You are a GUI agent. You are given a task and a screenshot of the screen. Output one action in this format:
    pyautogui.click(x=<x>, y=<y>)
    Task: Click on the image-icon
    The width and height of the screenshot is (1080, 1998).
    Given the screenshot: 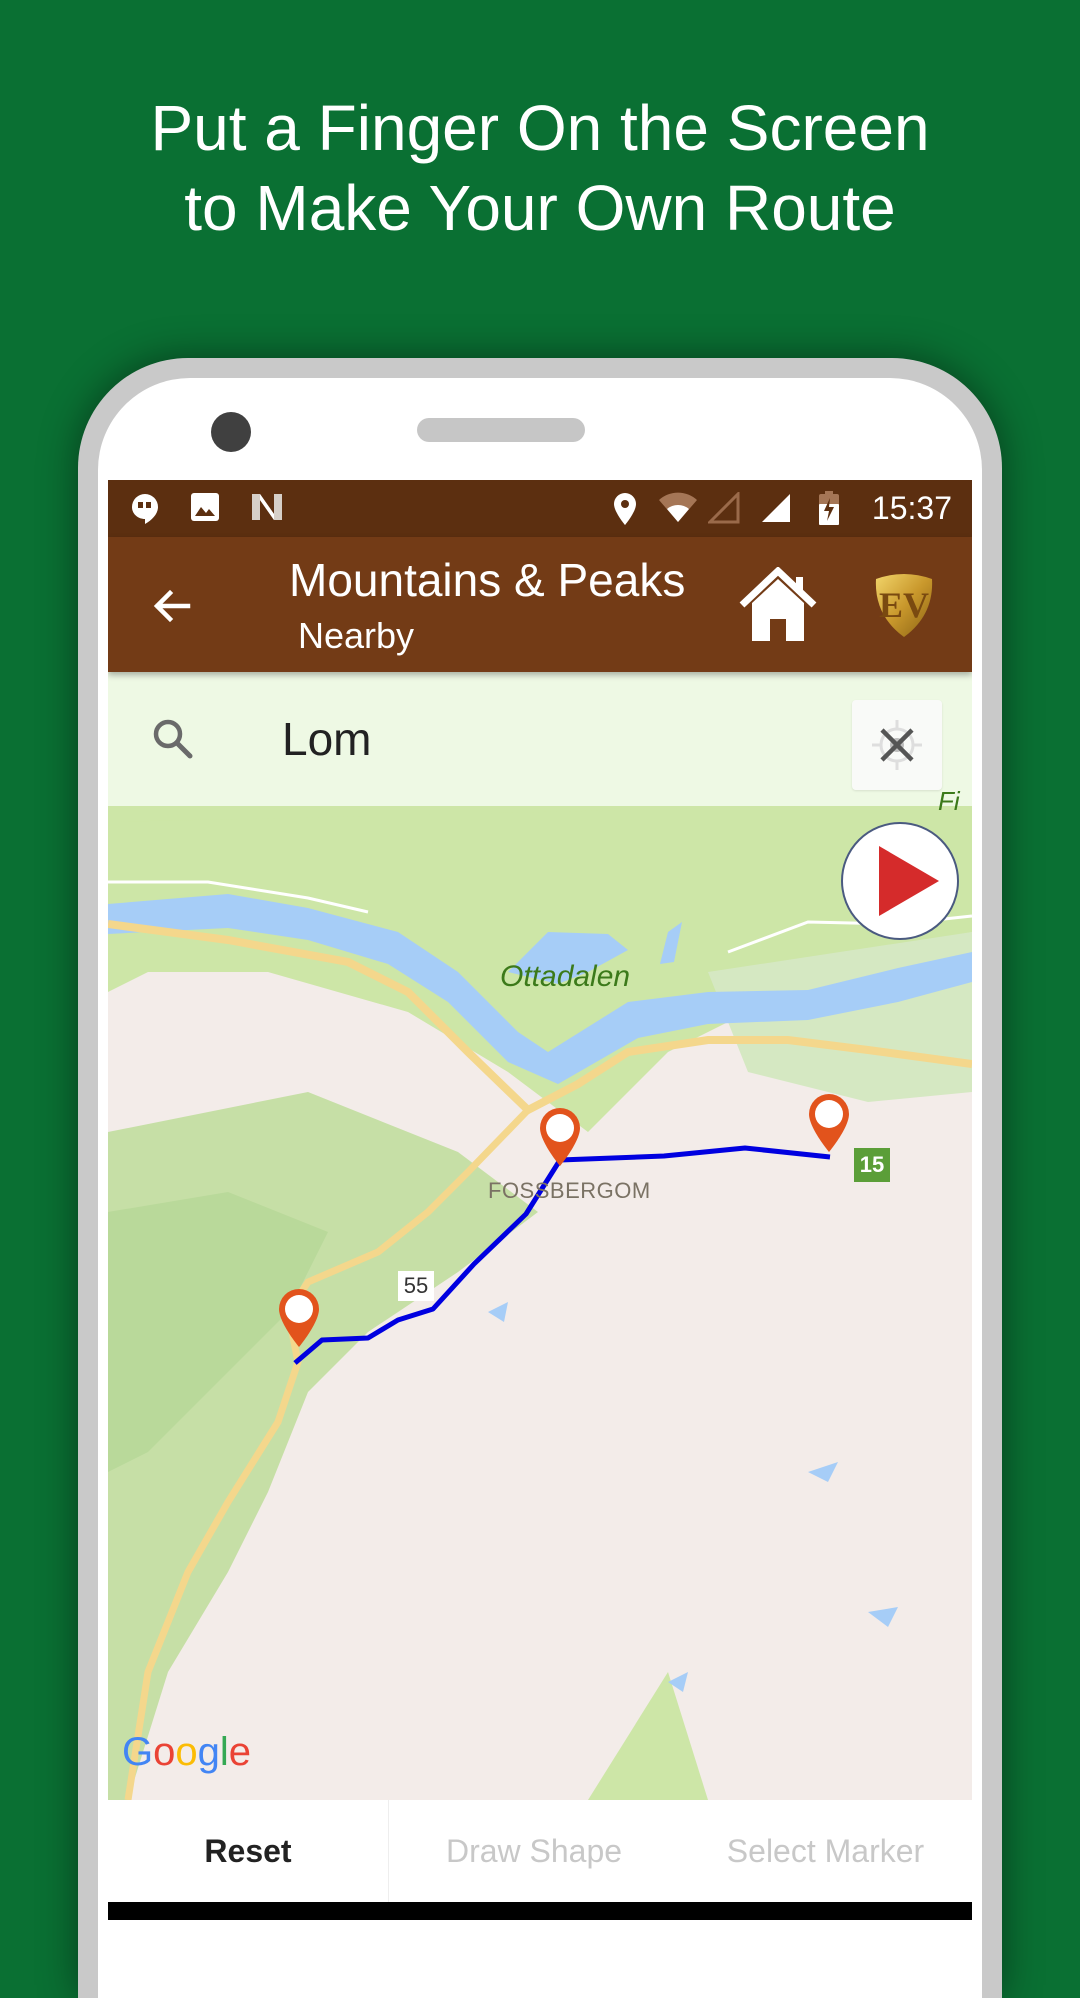 What is the action you would take?
    pyautogui.click(x=205, y=507)
    